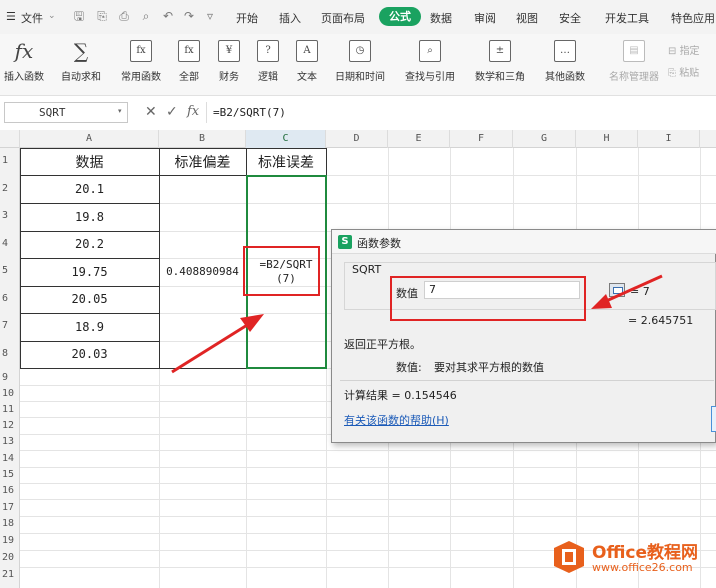  Describe the element at coordinates (217, 344) in the screenshot. I see `arrow-to-formula-icon` at that location.